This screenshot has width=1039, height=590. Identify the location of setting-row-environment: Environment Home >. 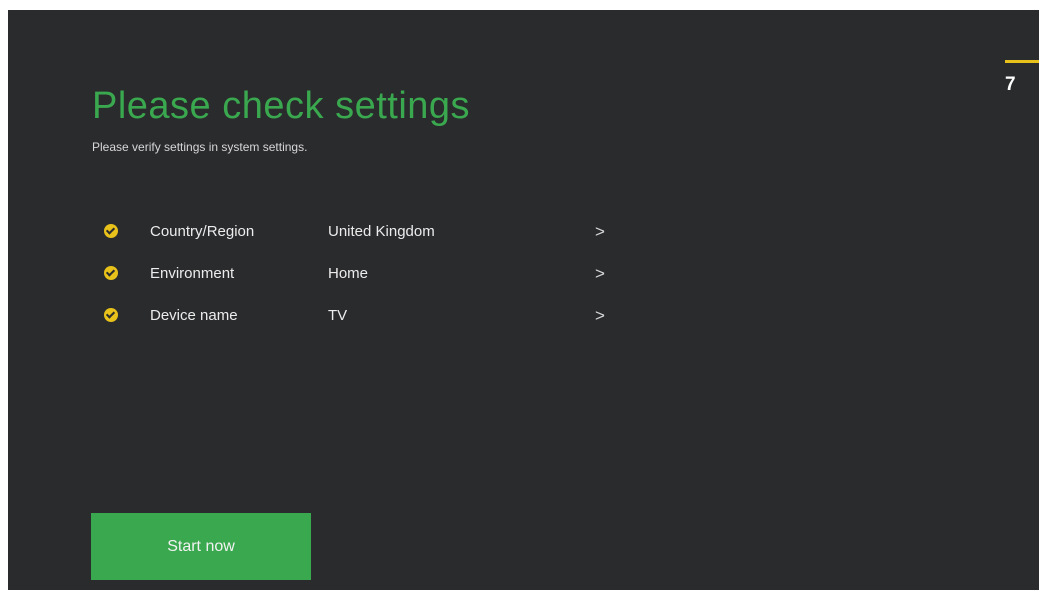
(364, 273).